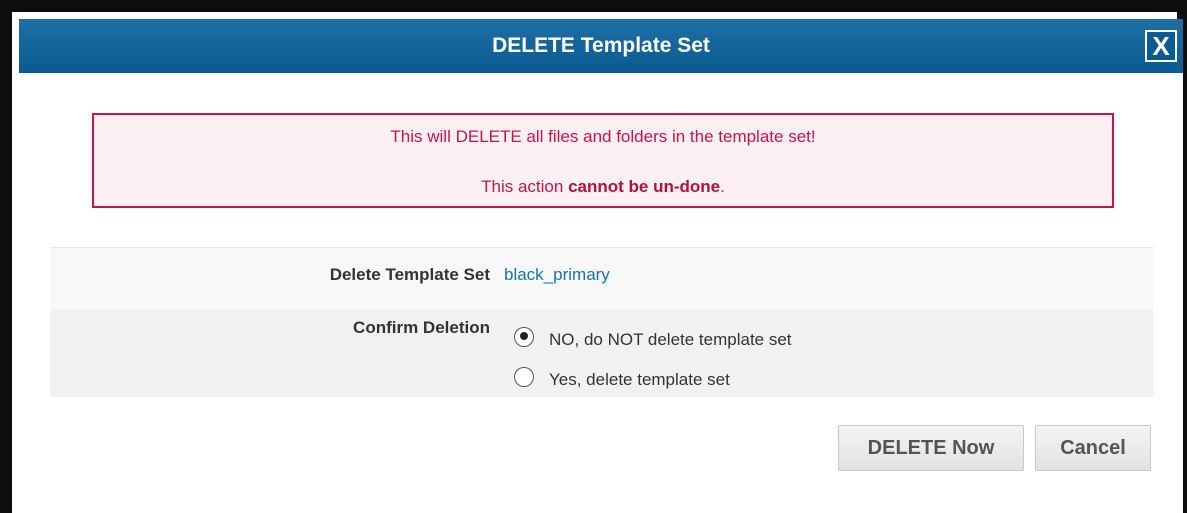 This screenshot has width=1187, height=513. I want to click on template-set-row: Delete Template Set black_primary, so click(601, 278).